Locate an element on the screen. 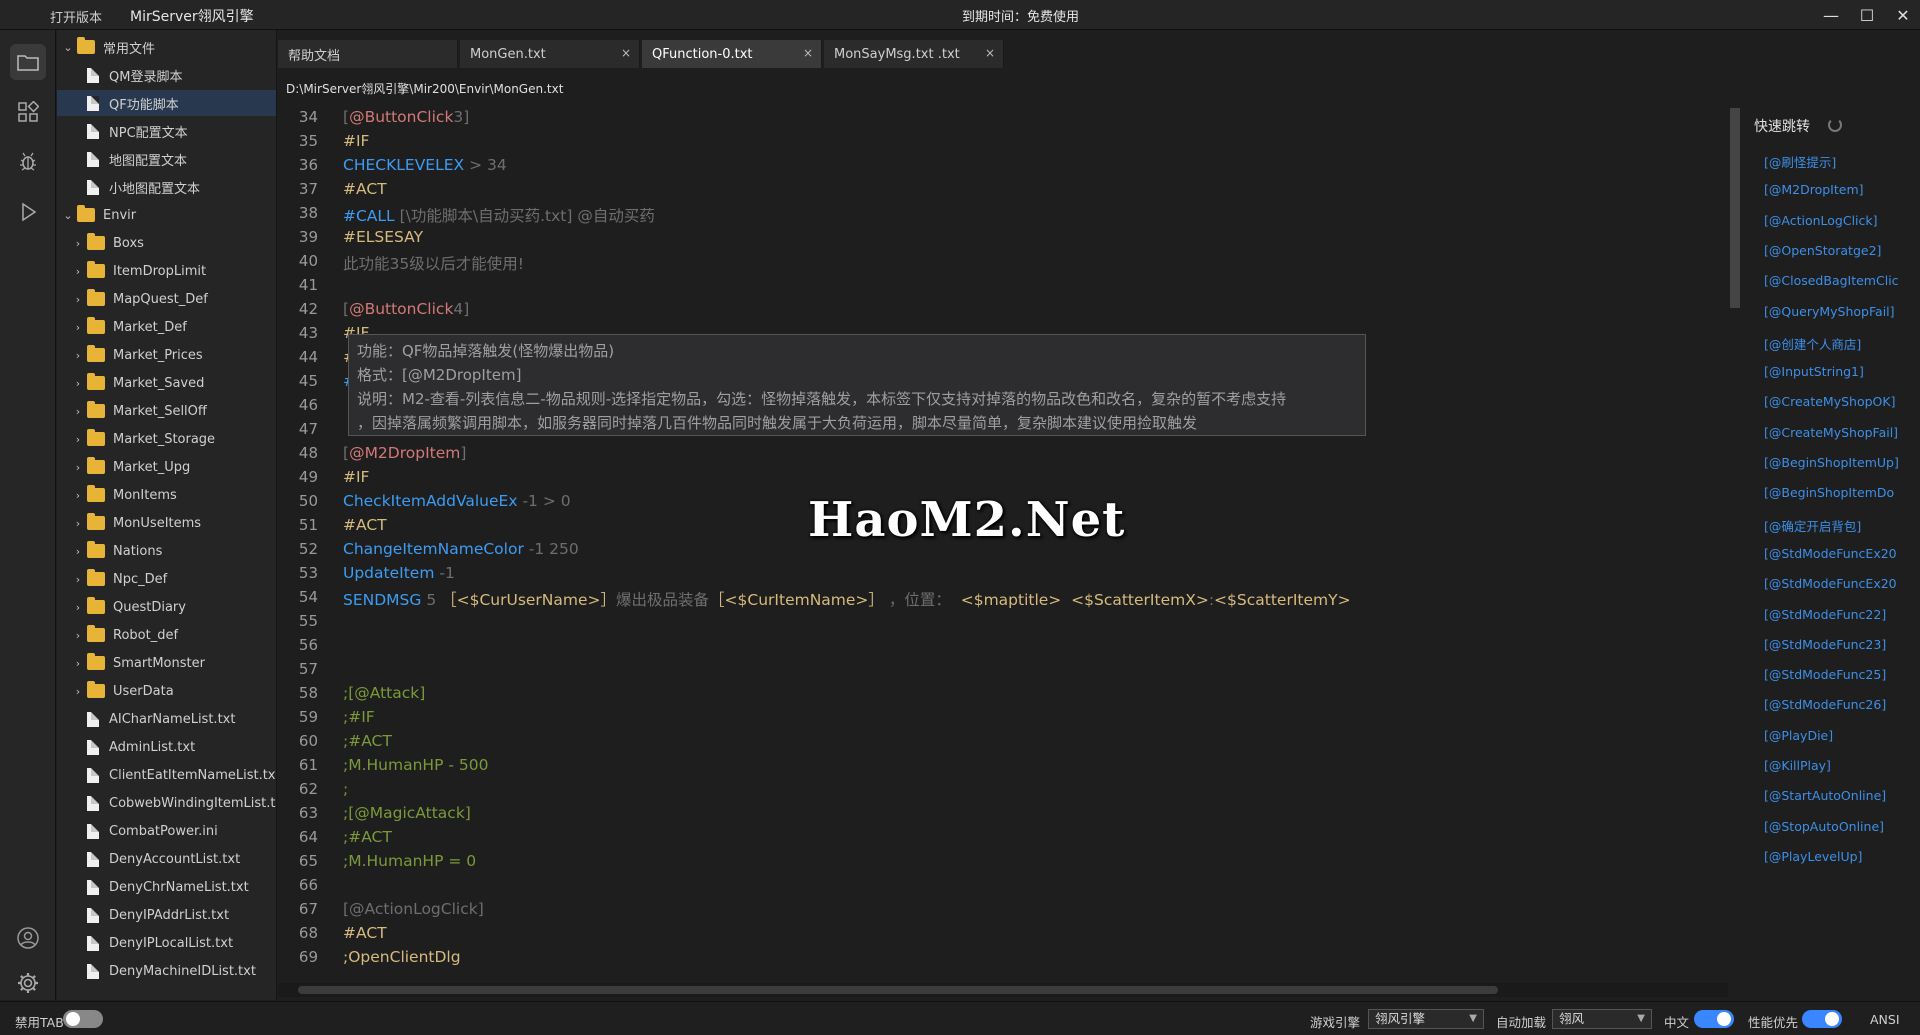 The width and height of the screenshot is (1920, 1035). tree-file: QF功能脚本 is located at coordinates (166, 103).